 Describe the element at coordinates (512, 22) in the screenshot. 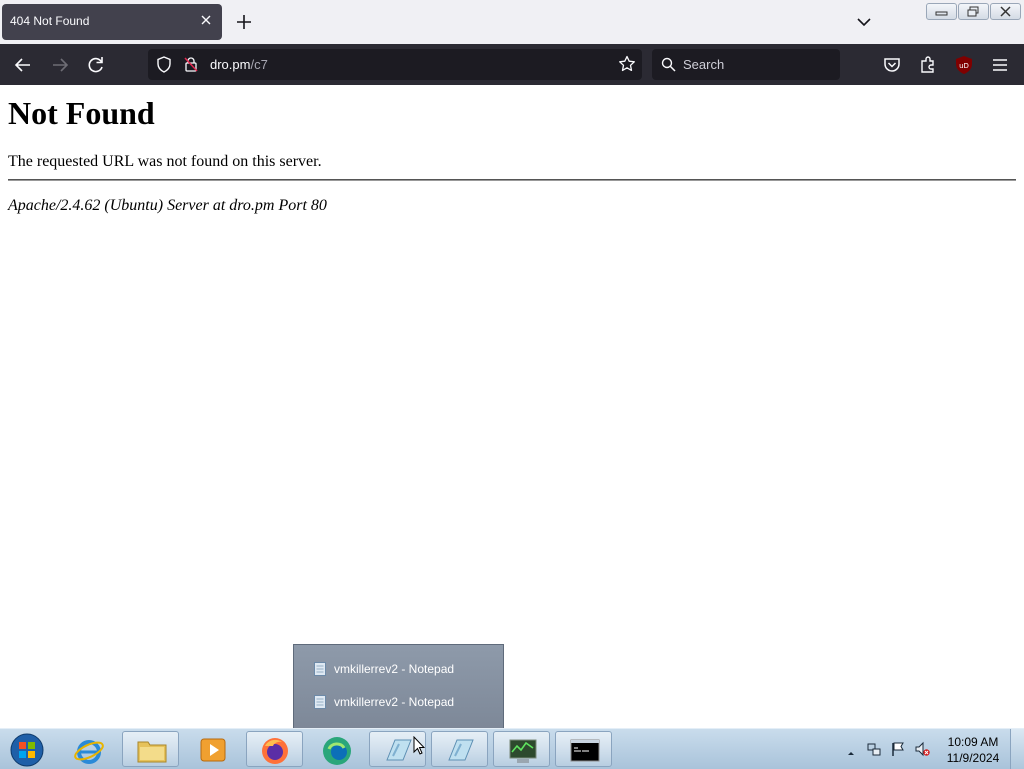

I see `tab-strip: 404 Not Found` at that location.